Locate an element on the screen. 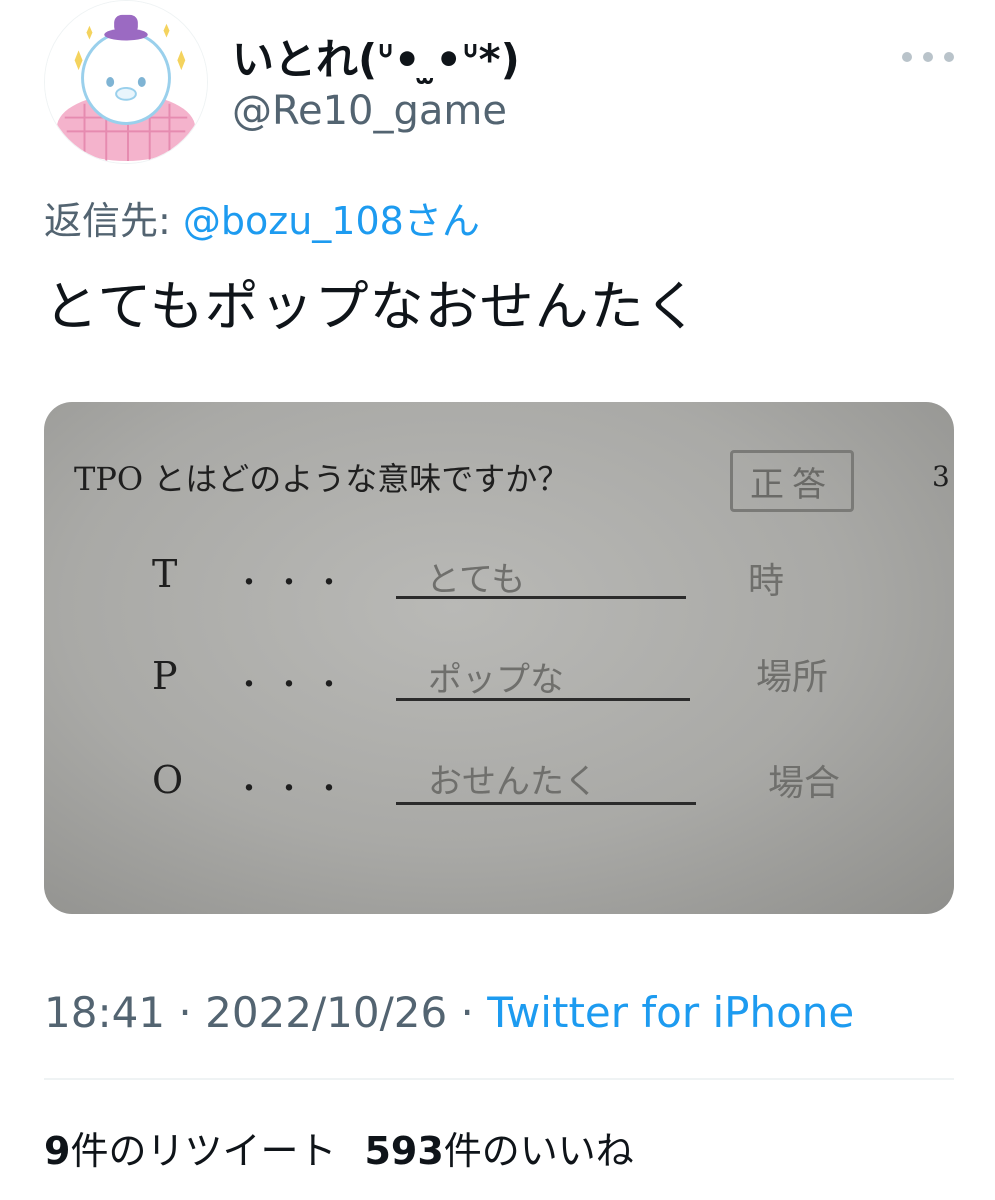 The height and width of the screenshot is (1200, 995). likes-count: 593 is located at coordinates (404, 1151).